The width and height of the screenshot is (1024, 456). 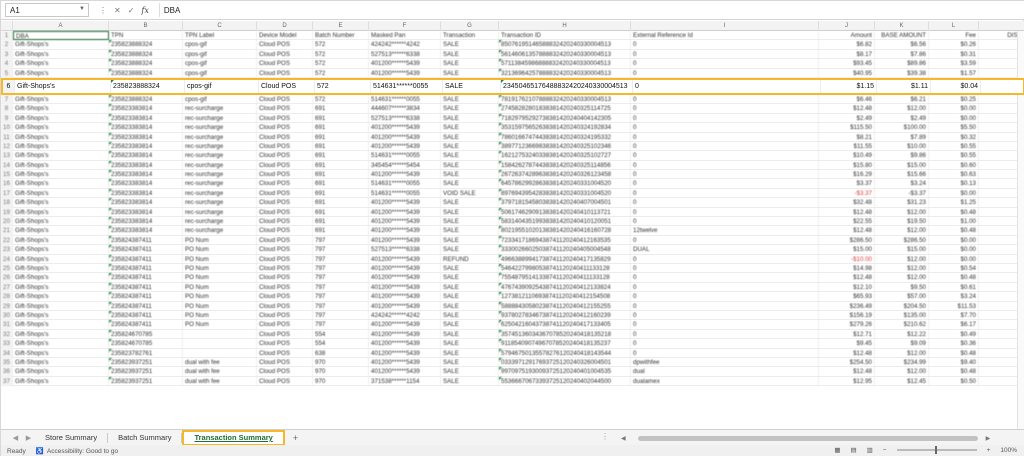 I want to click on cell: $12.48, so click(x=847, y=372).